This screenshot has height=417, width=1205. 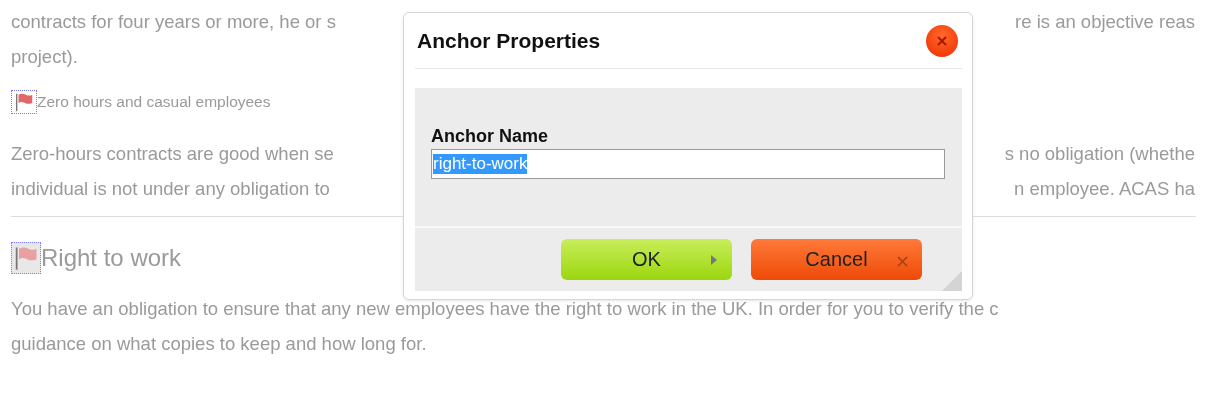 What do you see at coordinates (170, 188) in the screenshot?
I see `paragraph-text: individual is not under any obligation to` at bounding box center [170, 188].